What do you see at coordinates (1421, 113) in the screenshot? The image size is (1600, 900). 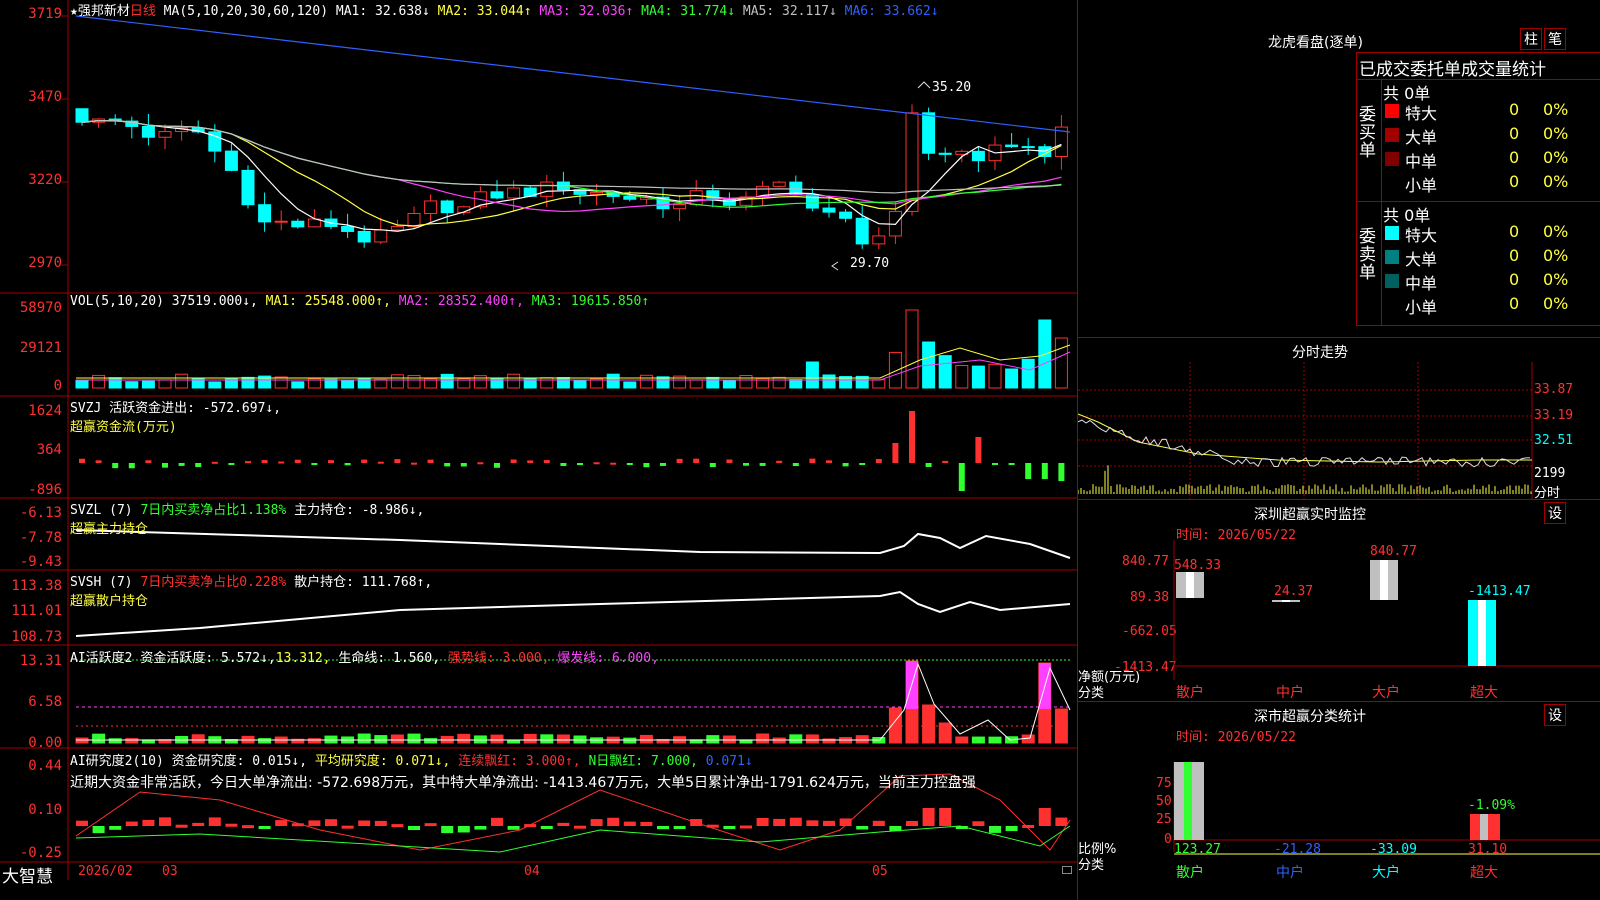 I see `order-name: 特大` at bounding box center [1421, 113].